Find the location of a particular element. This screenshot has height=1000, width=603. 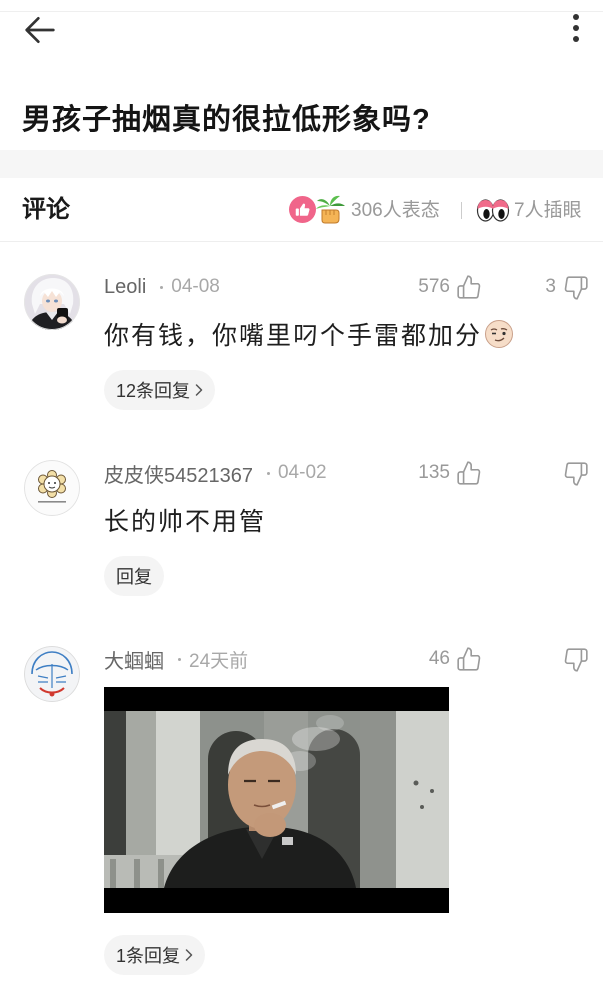

more-vertical-icon is located at coordinates (576, 28).